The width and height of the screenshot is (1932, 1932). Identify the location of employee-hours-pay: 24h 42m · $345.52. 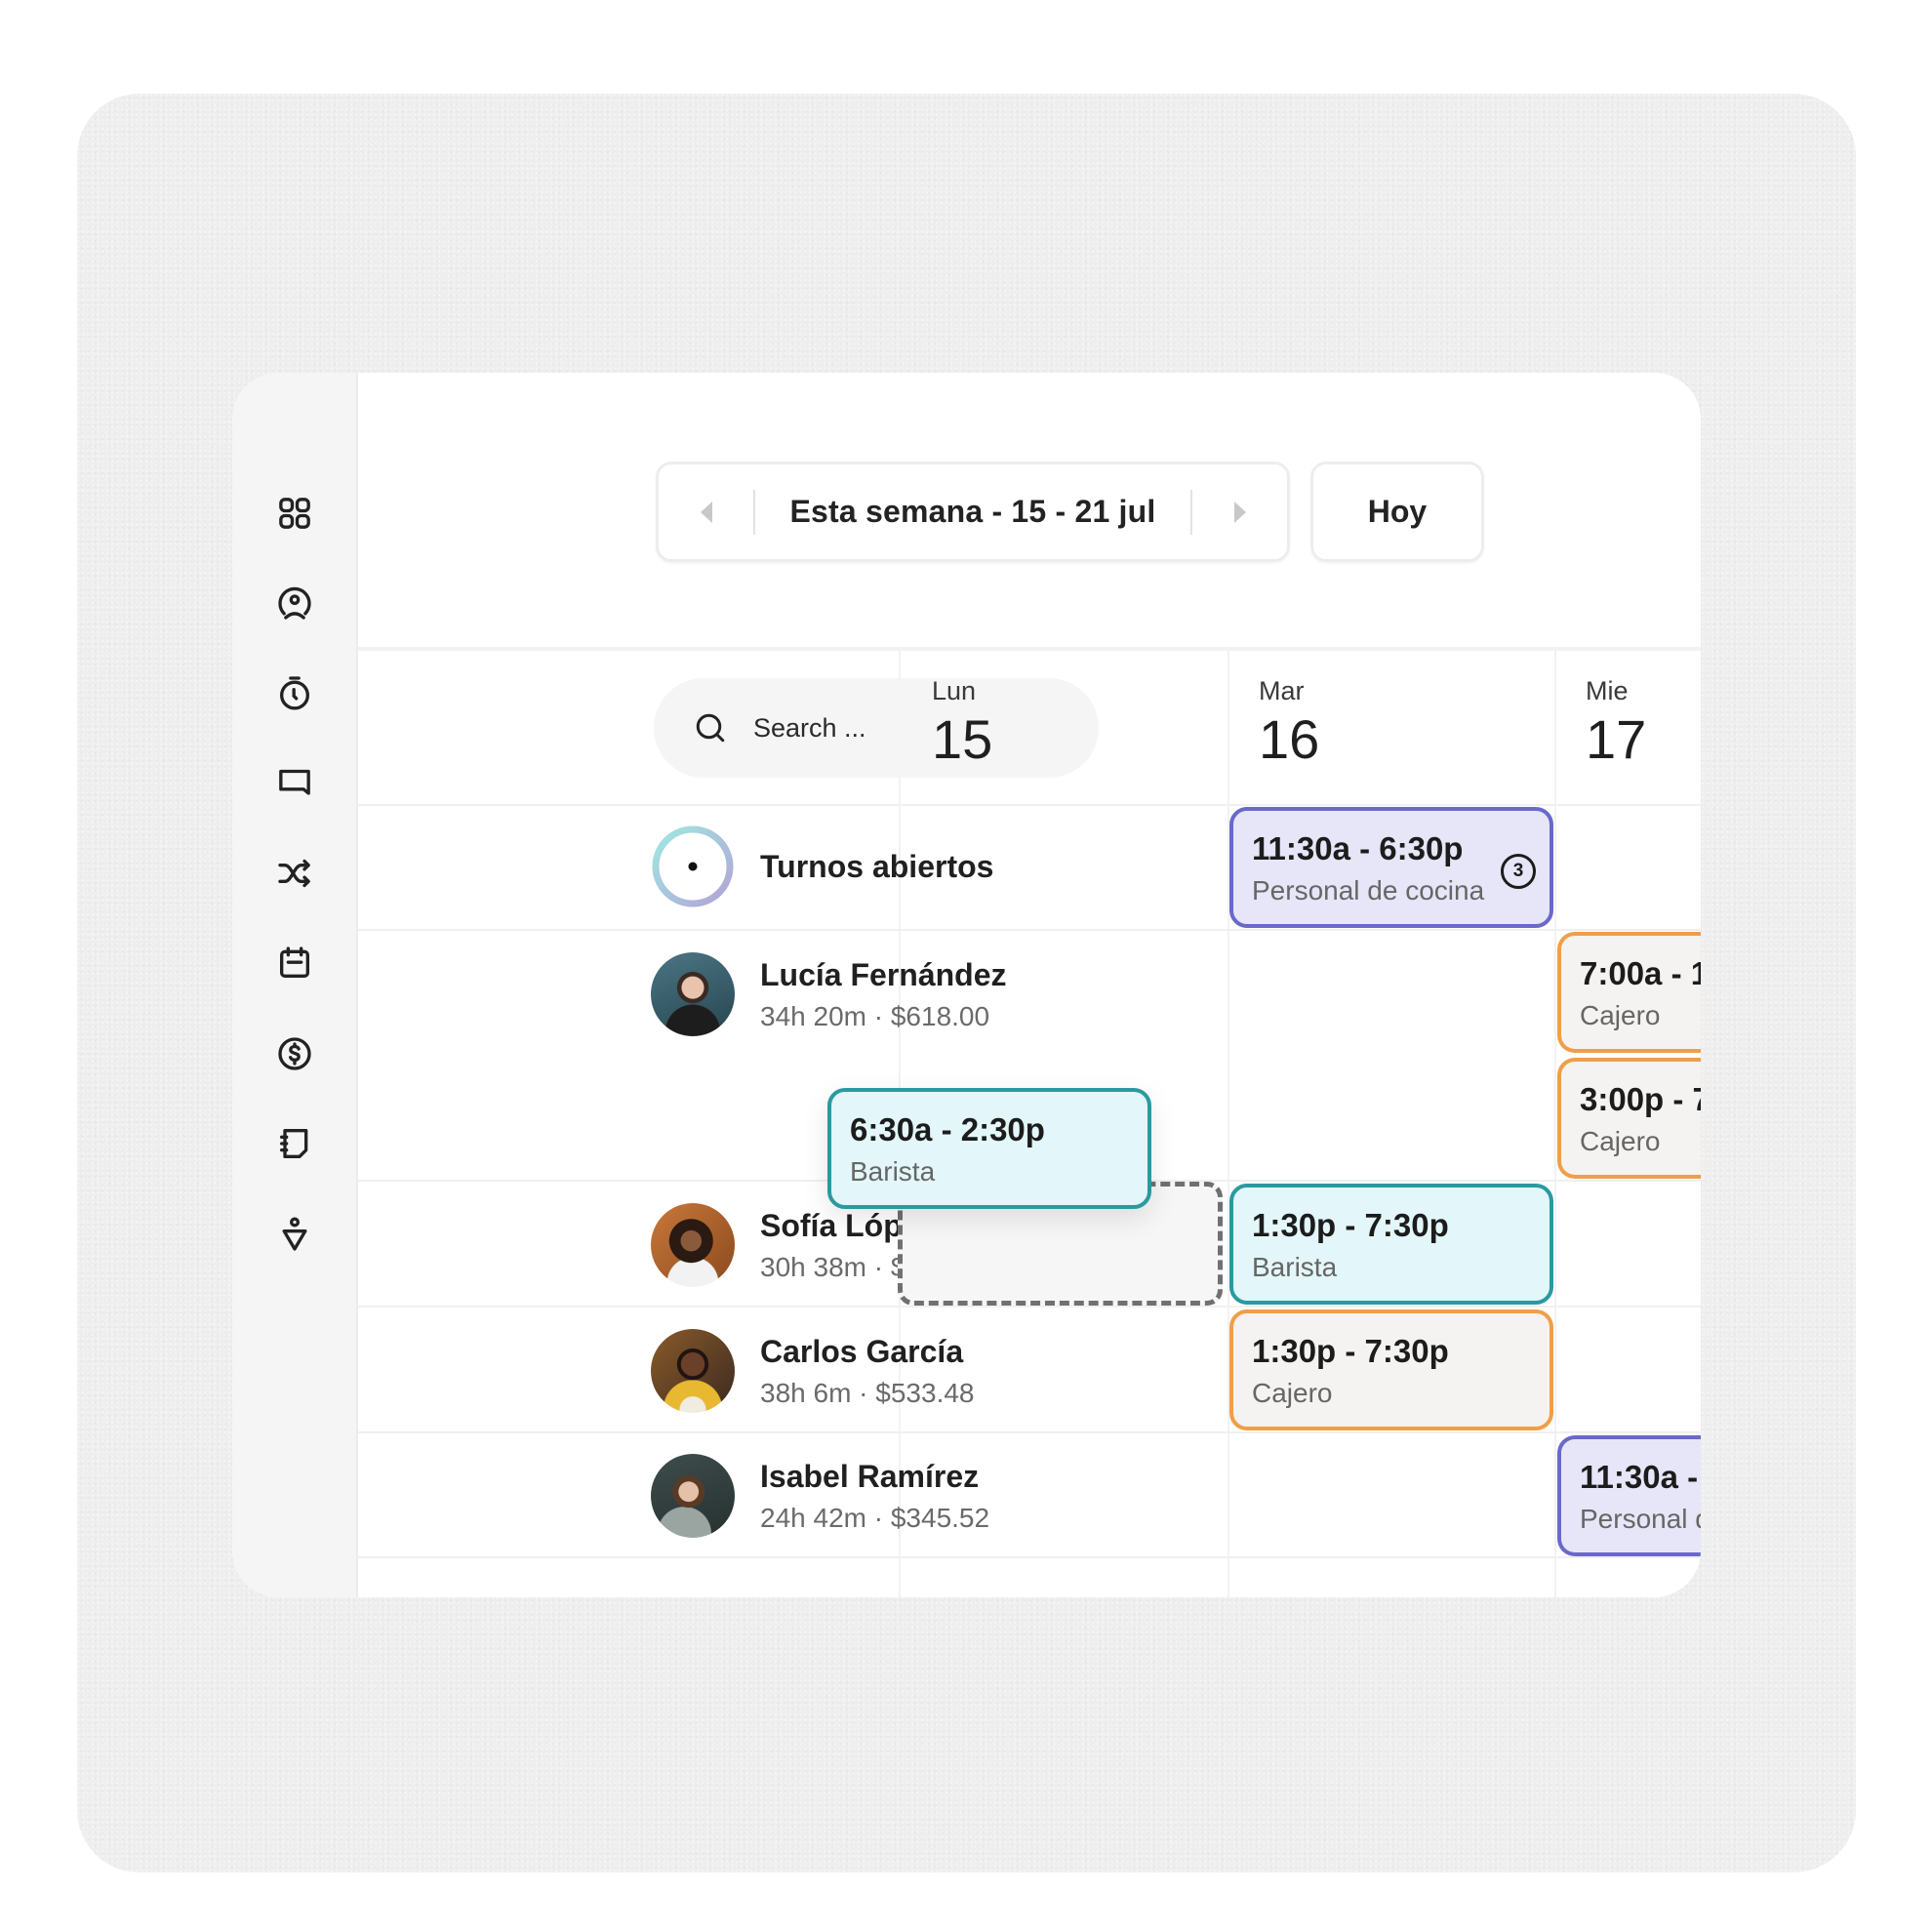
(875, 1517).